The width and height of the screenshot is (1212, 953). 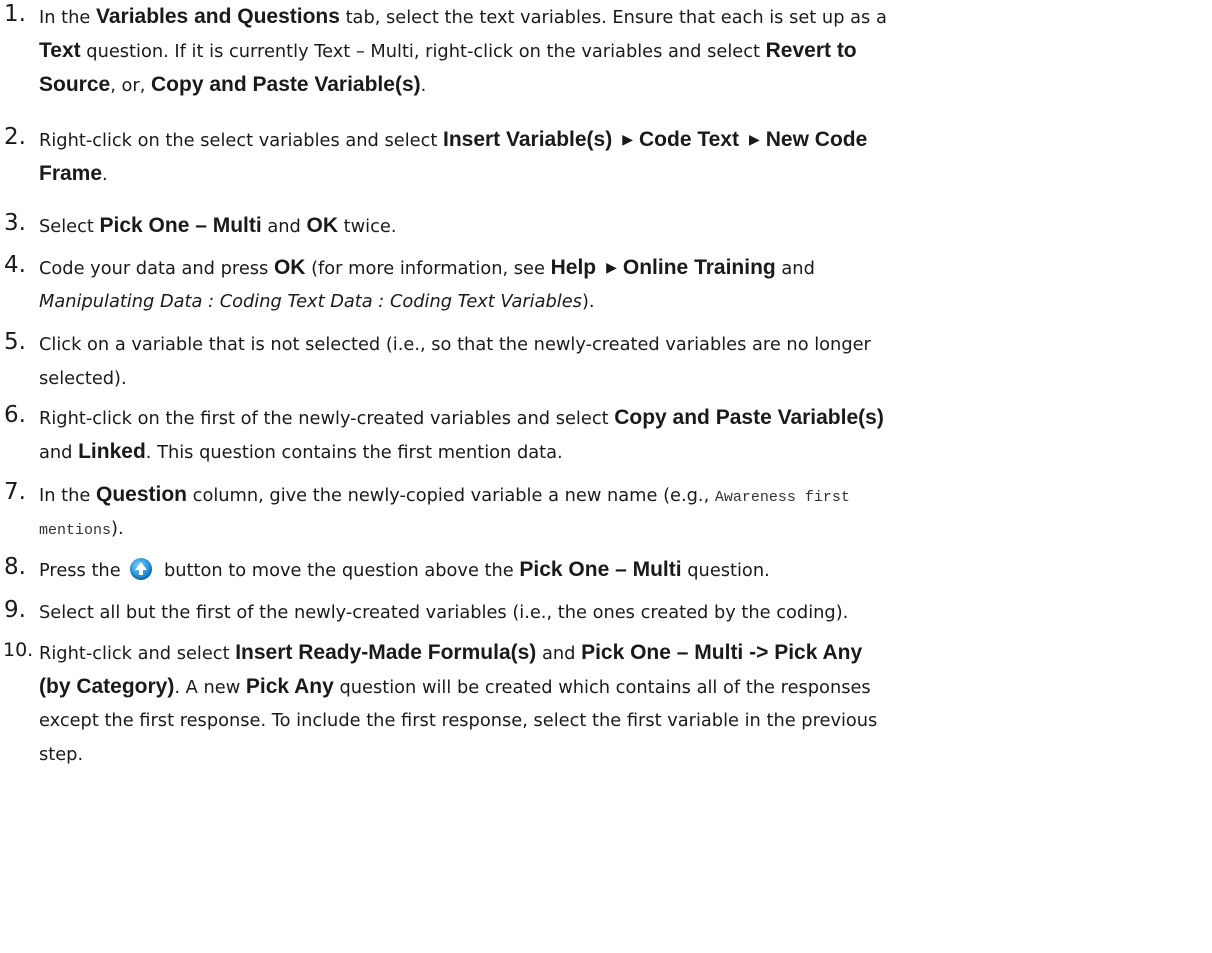 I want to click on ui-label: Pick One – Multi -> Pick Any, so click(x=722, y=652).